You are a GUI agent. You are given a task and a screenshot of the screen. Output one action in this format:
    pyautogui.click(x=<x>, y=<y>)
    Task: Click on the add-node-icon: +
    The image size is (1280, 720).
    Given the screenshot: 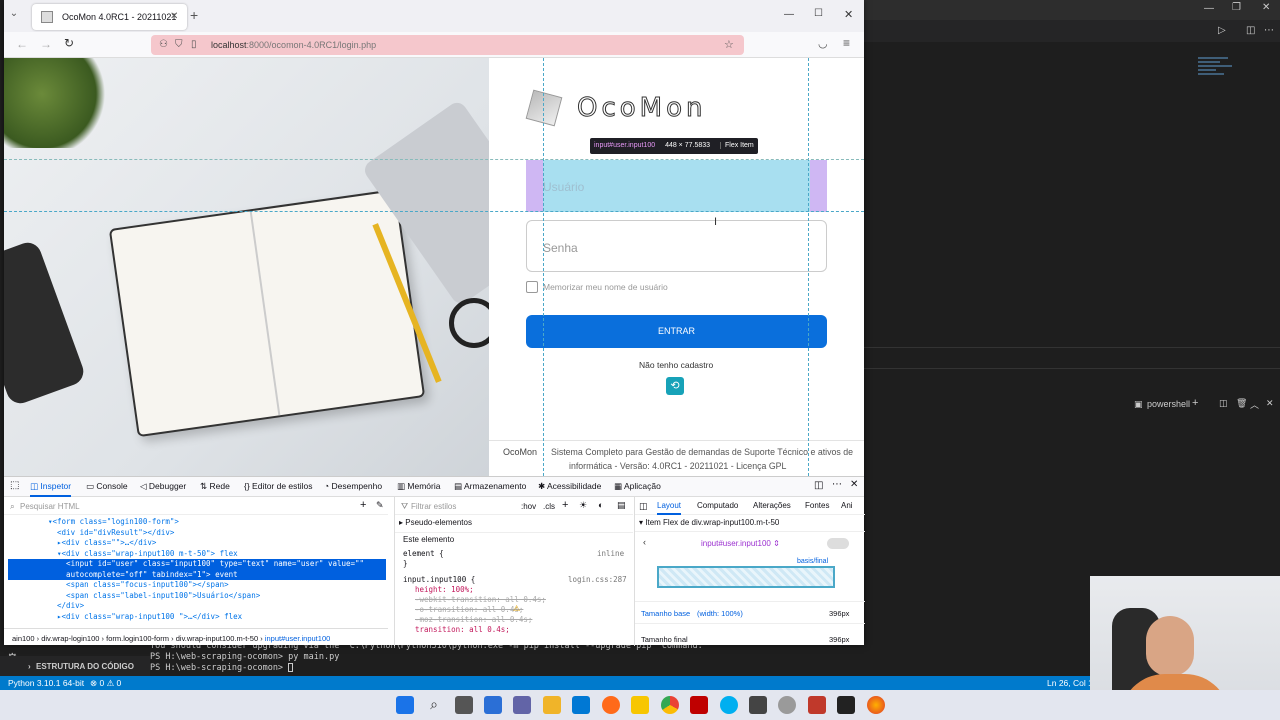 What is the action you would take?
    pyautogui.click(x=363, y=505)
    